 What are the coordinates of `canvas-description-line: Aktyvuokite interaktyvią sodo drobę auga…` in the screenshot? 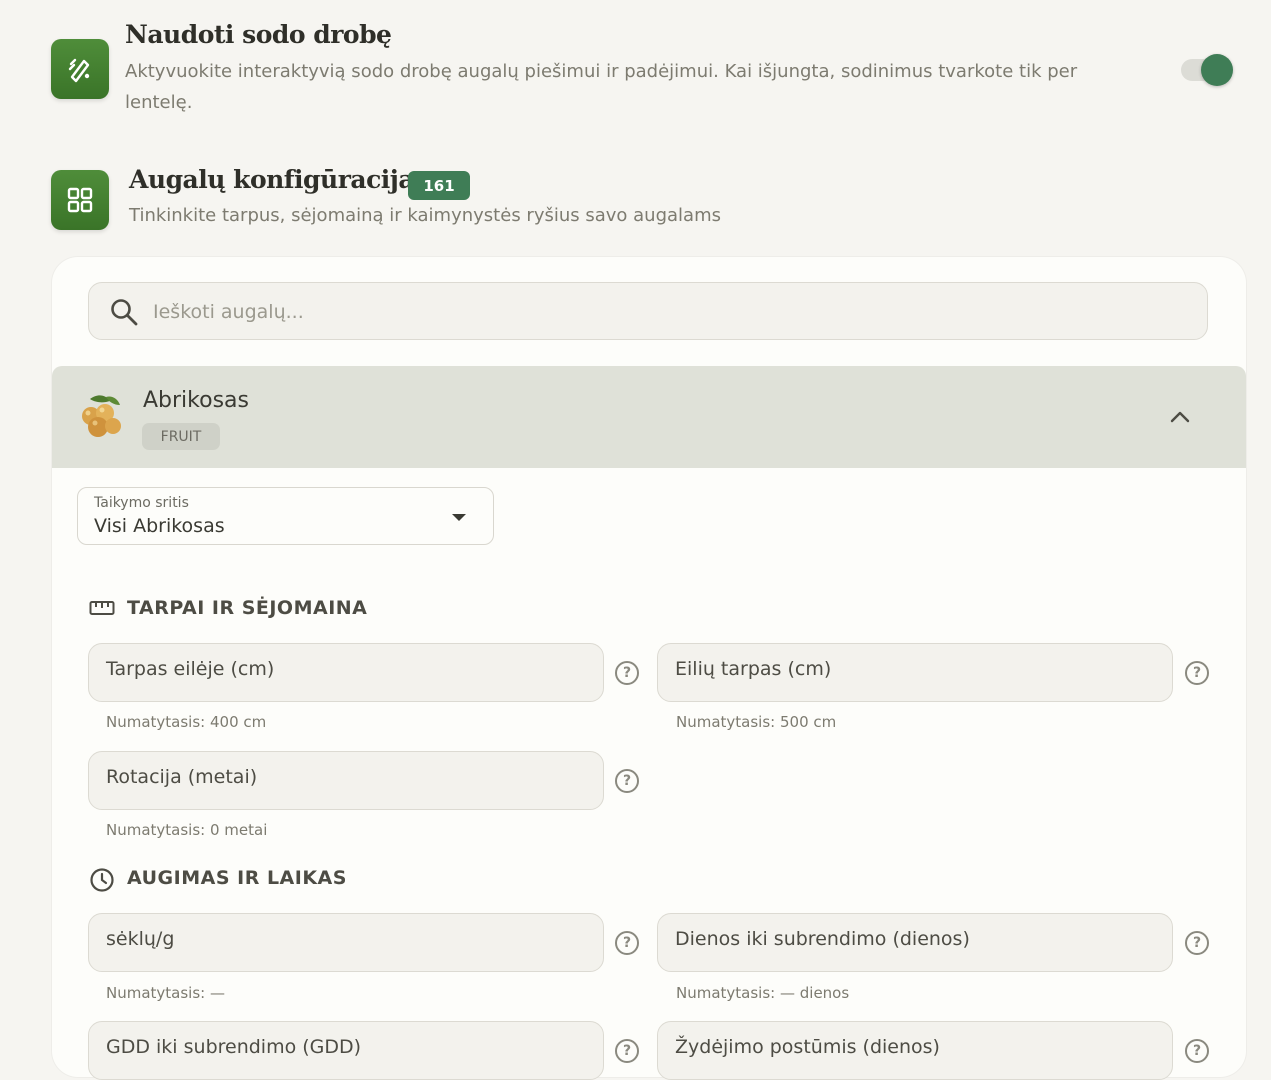 It's located at (601, 71).